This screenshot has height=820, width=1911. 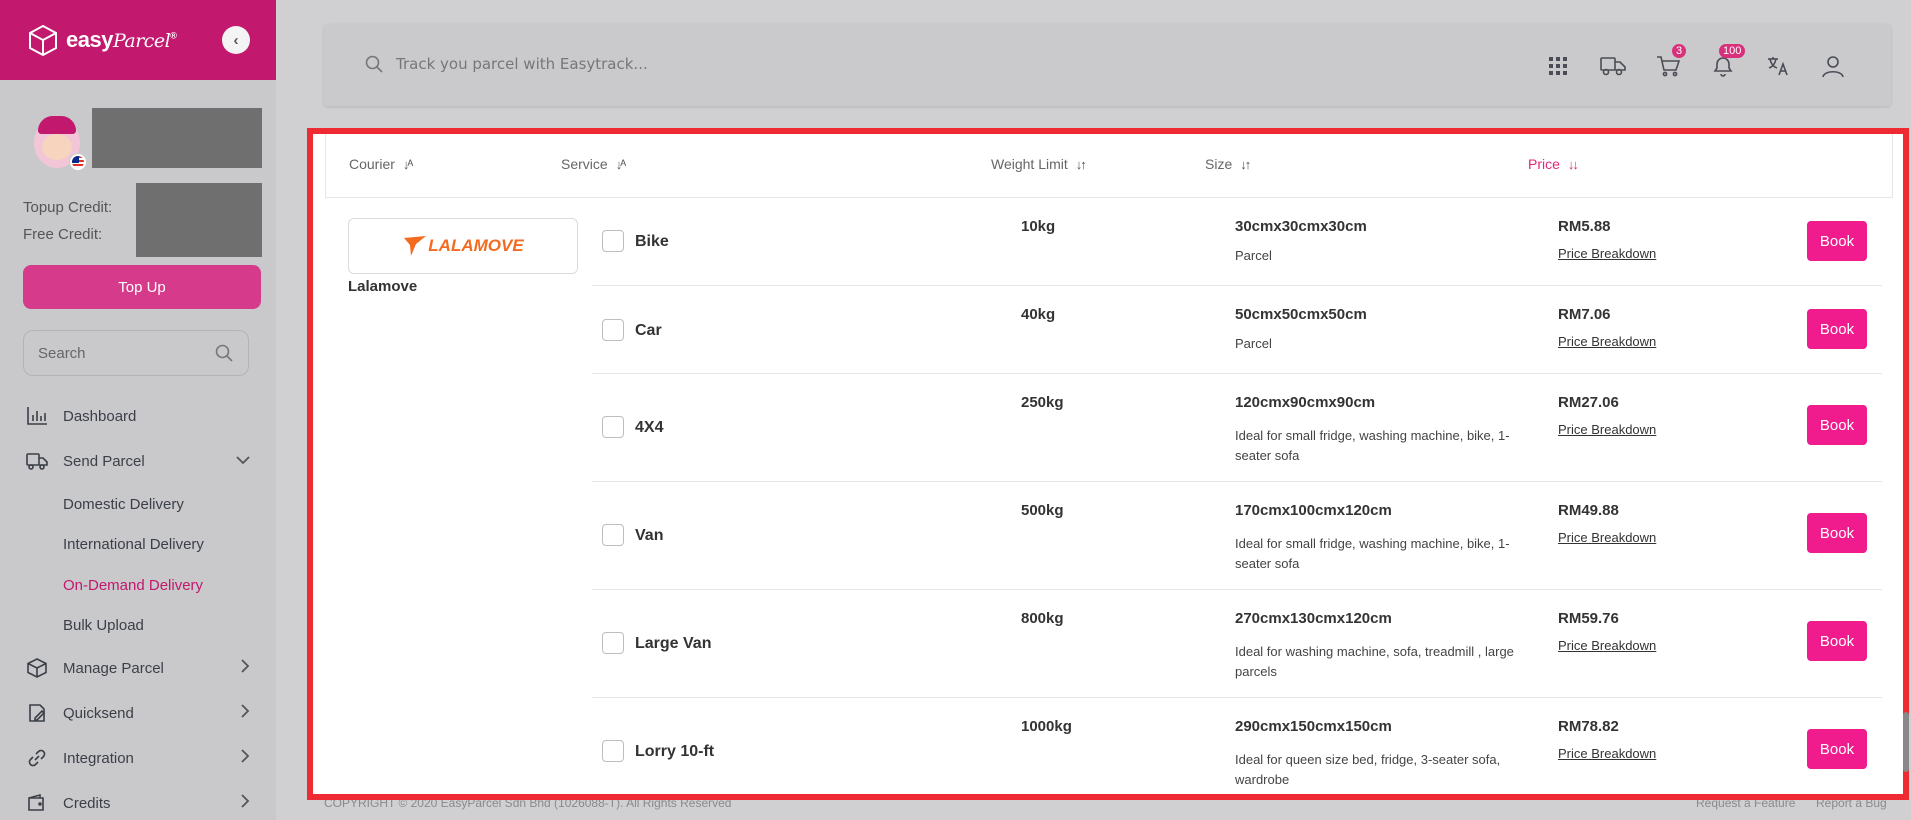 I want to click on service-name: 4X4, so click(x=649, y=427).